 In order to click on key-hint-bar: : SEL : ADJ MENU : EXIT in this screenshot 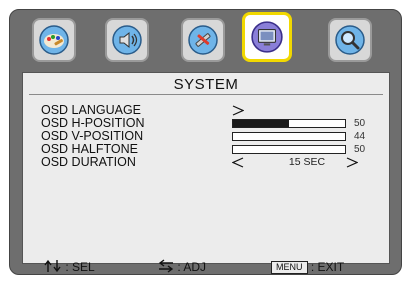, I will do `click(209, 267)`.